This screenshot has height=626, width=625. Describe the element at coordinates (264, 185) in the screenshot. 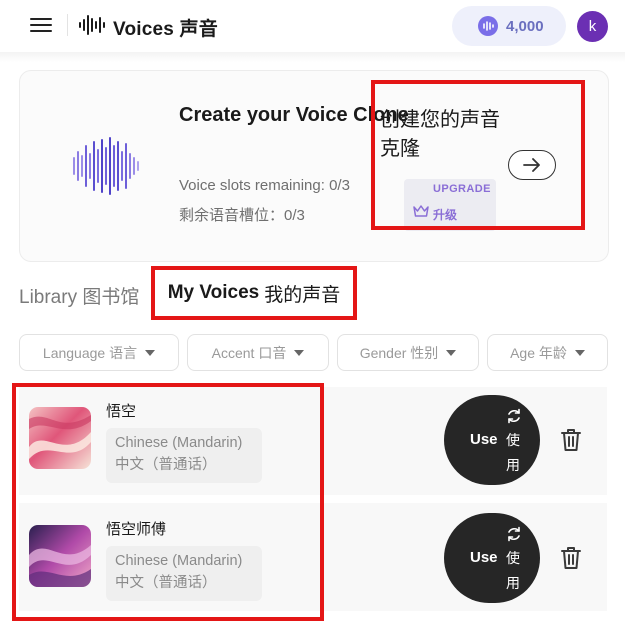

I see `slots-remaining-en: Voice slots remaining: 0/3` at that location.